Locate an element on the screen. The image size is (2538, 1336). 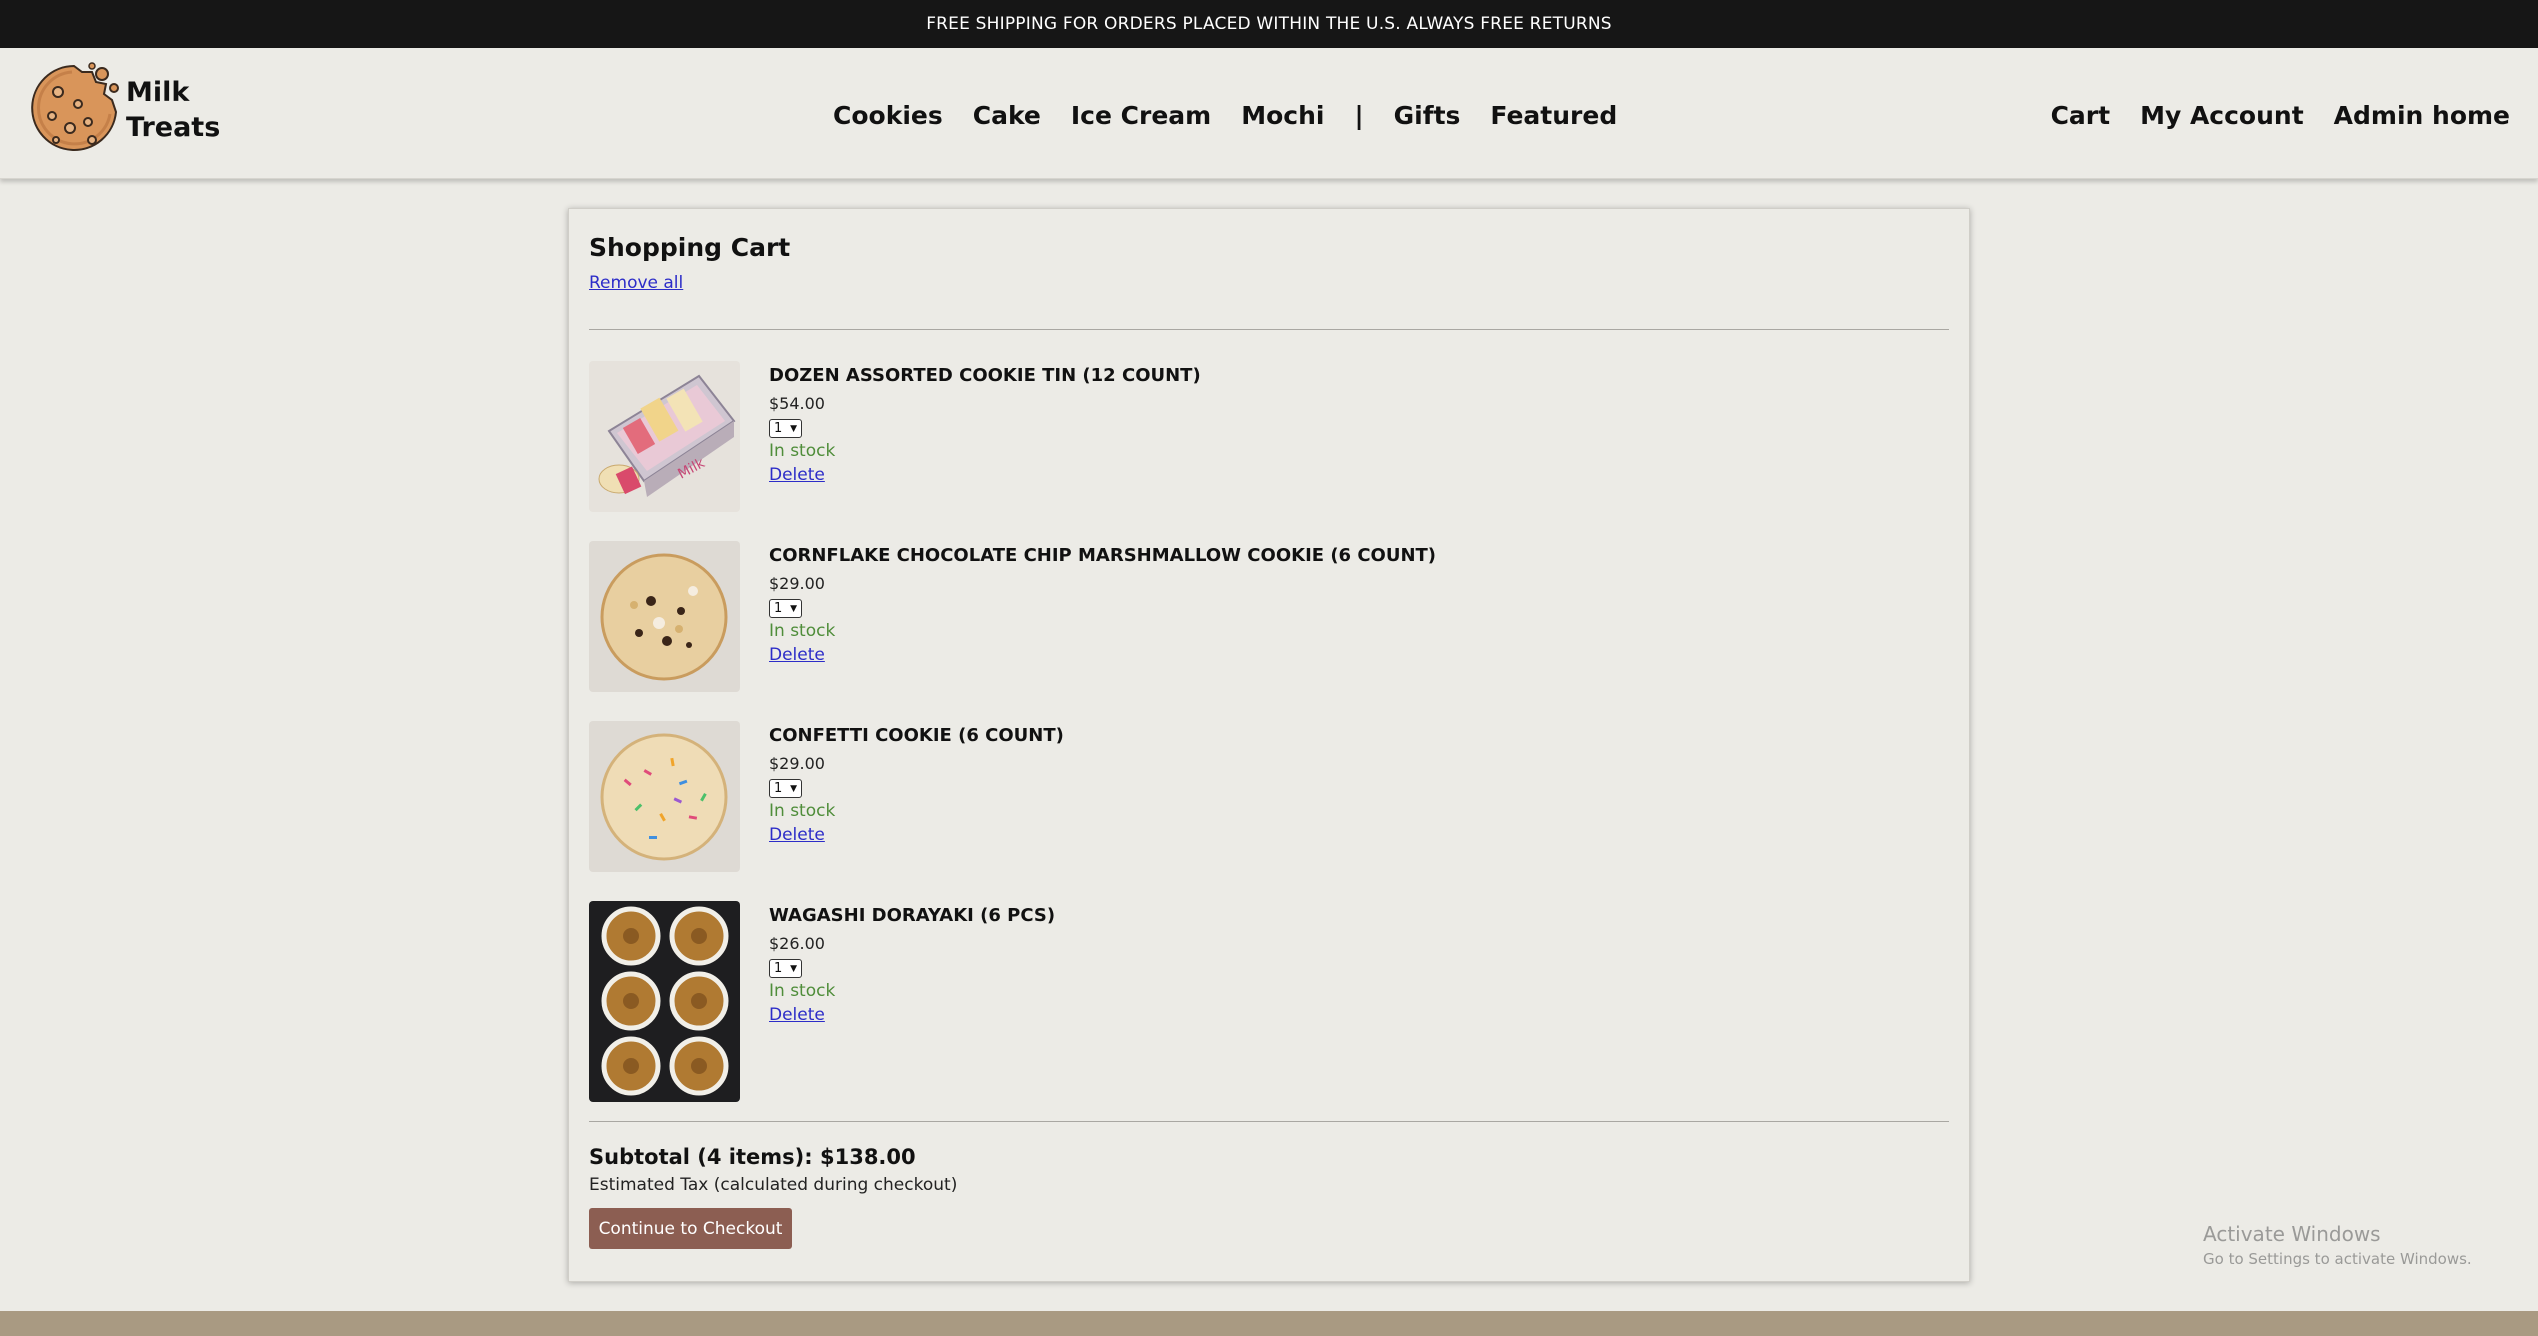
remove-all-link: Remove all is located at coordinates (636, 283).